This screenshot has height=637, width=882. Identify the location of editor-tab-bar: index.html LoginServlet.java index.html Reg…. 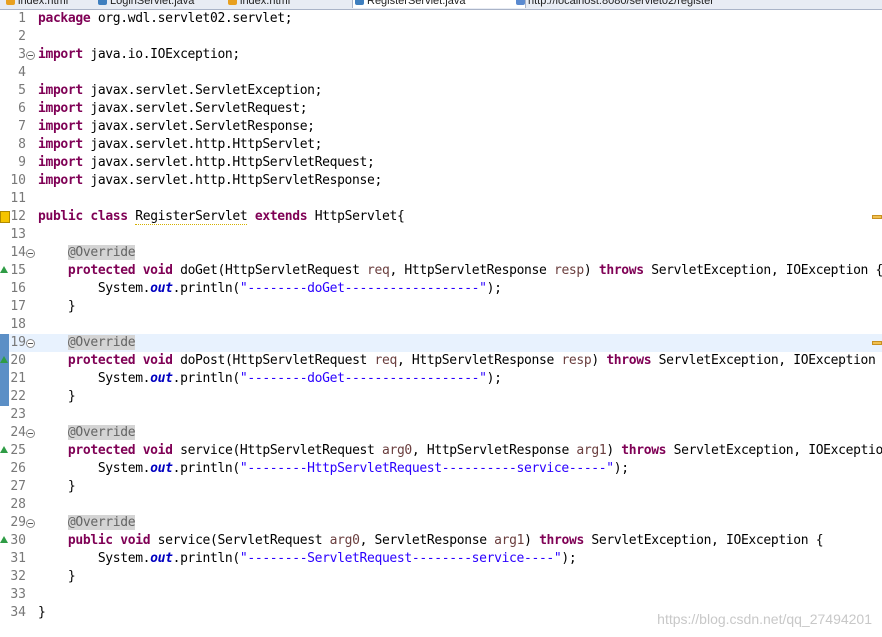
(441, 5).